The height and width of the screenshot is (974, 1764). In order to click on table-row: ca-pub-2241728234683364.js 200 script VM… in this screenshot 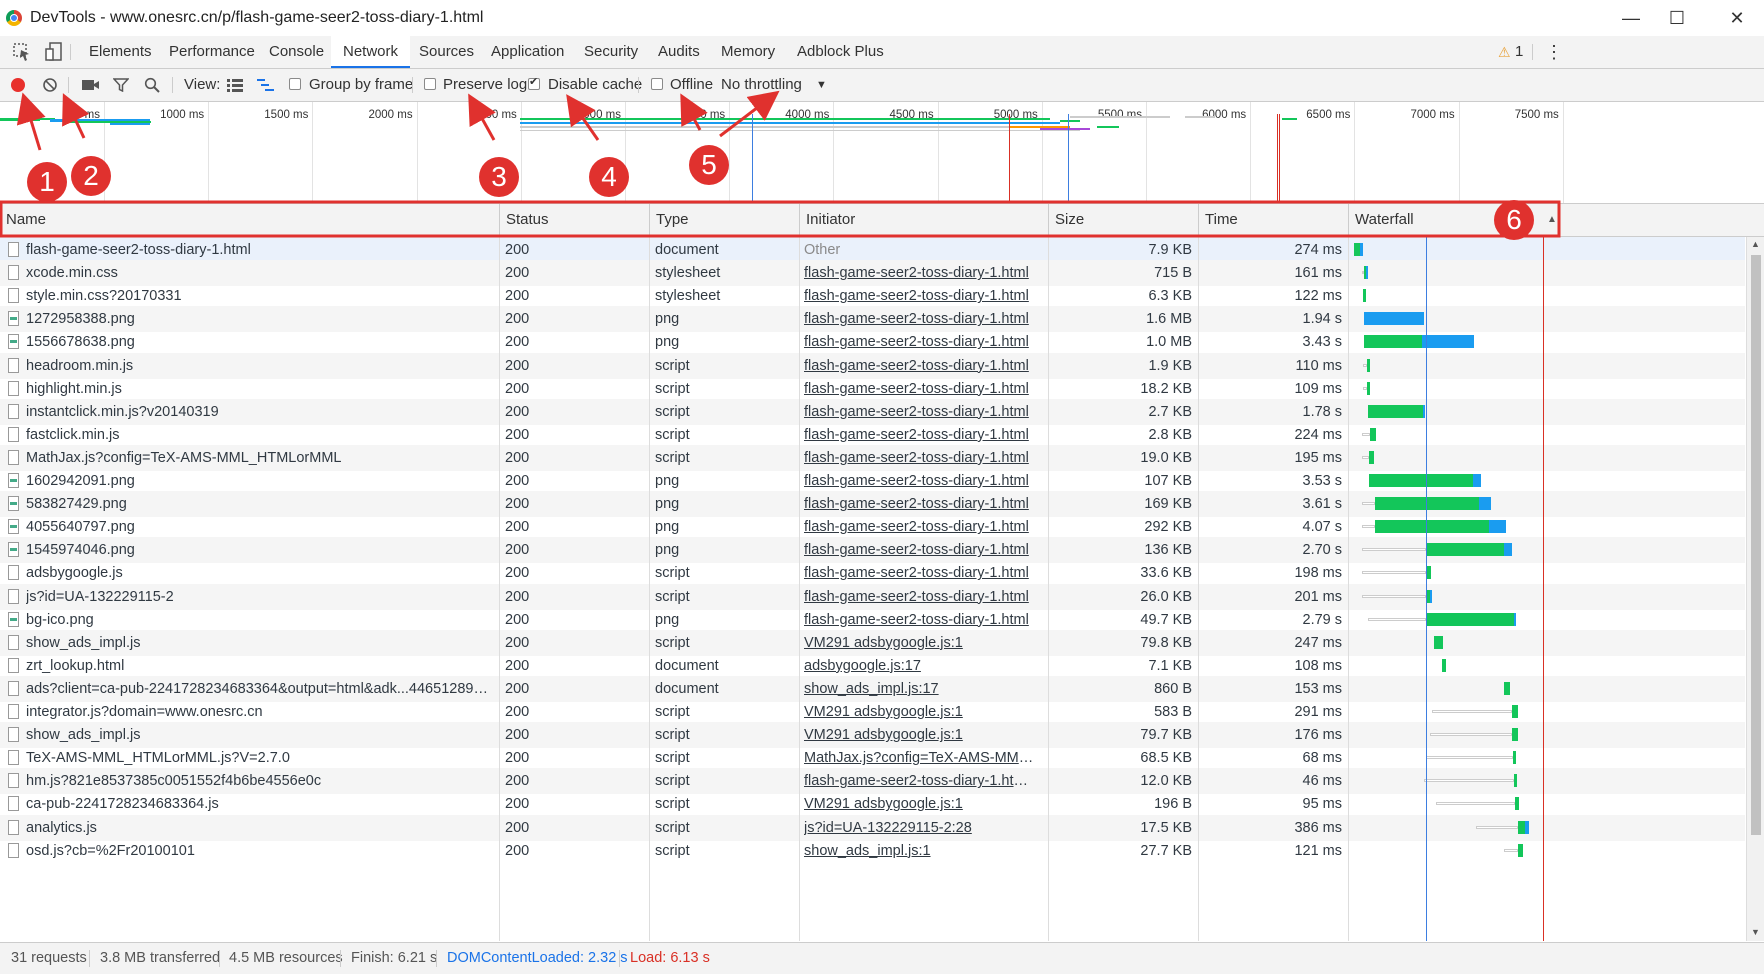, I will do `click(872, 804)`.